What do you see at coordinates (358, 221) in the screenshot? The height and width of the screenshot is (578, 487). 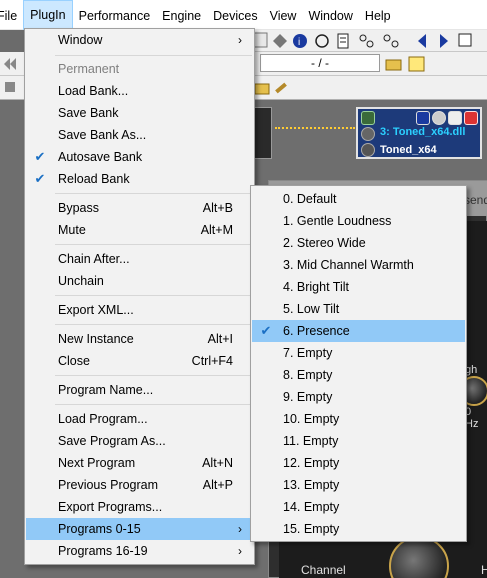 I see `program-item: 1. Gentle Loudness` at bounding box center [358, 221].